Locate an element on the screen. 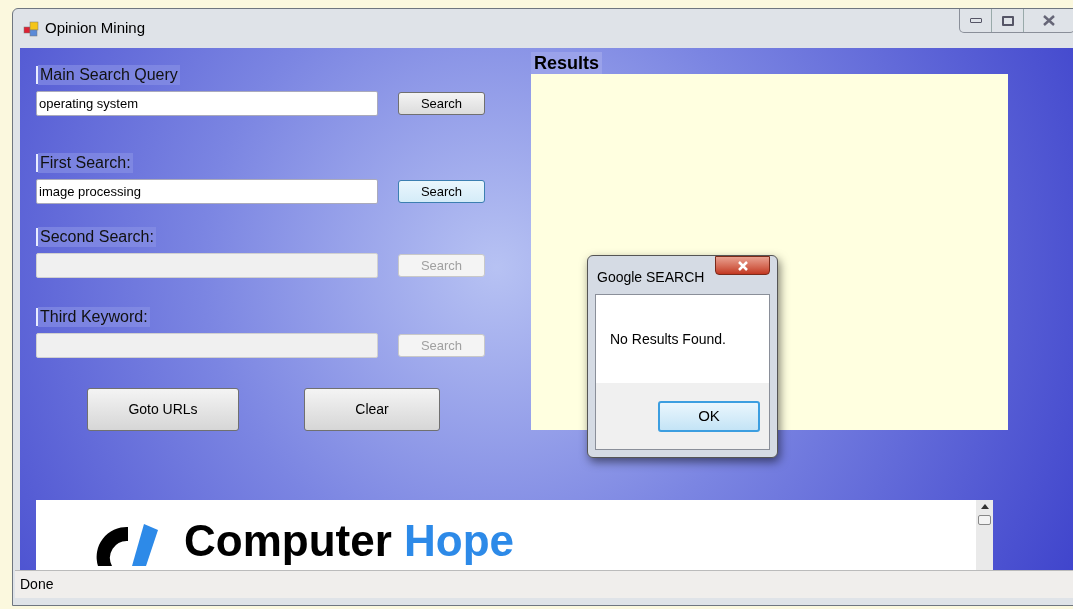  field-label: Third Keyword: is located at coordinates (94, 317).